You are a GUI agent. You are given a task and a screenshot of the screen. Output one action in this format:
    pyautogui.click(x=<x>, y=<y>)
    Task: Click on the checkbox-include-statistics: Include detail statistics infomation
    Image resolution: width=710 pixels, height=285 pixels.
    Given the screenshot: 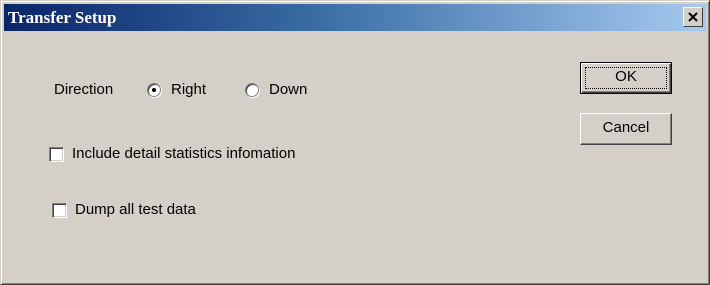 What is the action you would take?
    pyautogui.click(x=209, y=155)
    